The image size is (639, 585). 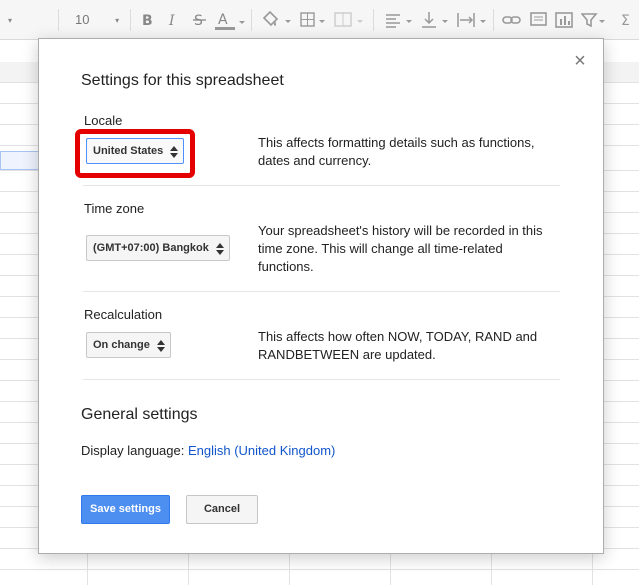 What do you see at coordinates (565, 20) in the screenshot?
I see `chart-icon` at bounding box center [565, 20].